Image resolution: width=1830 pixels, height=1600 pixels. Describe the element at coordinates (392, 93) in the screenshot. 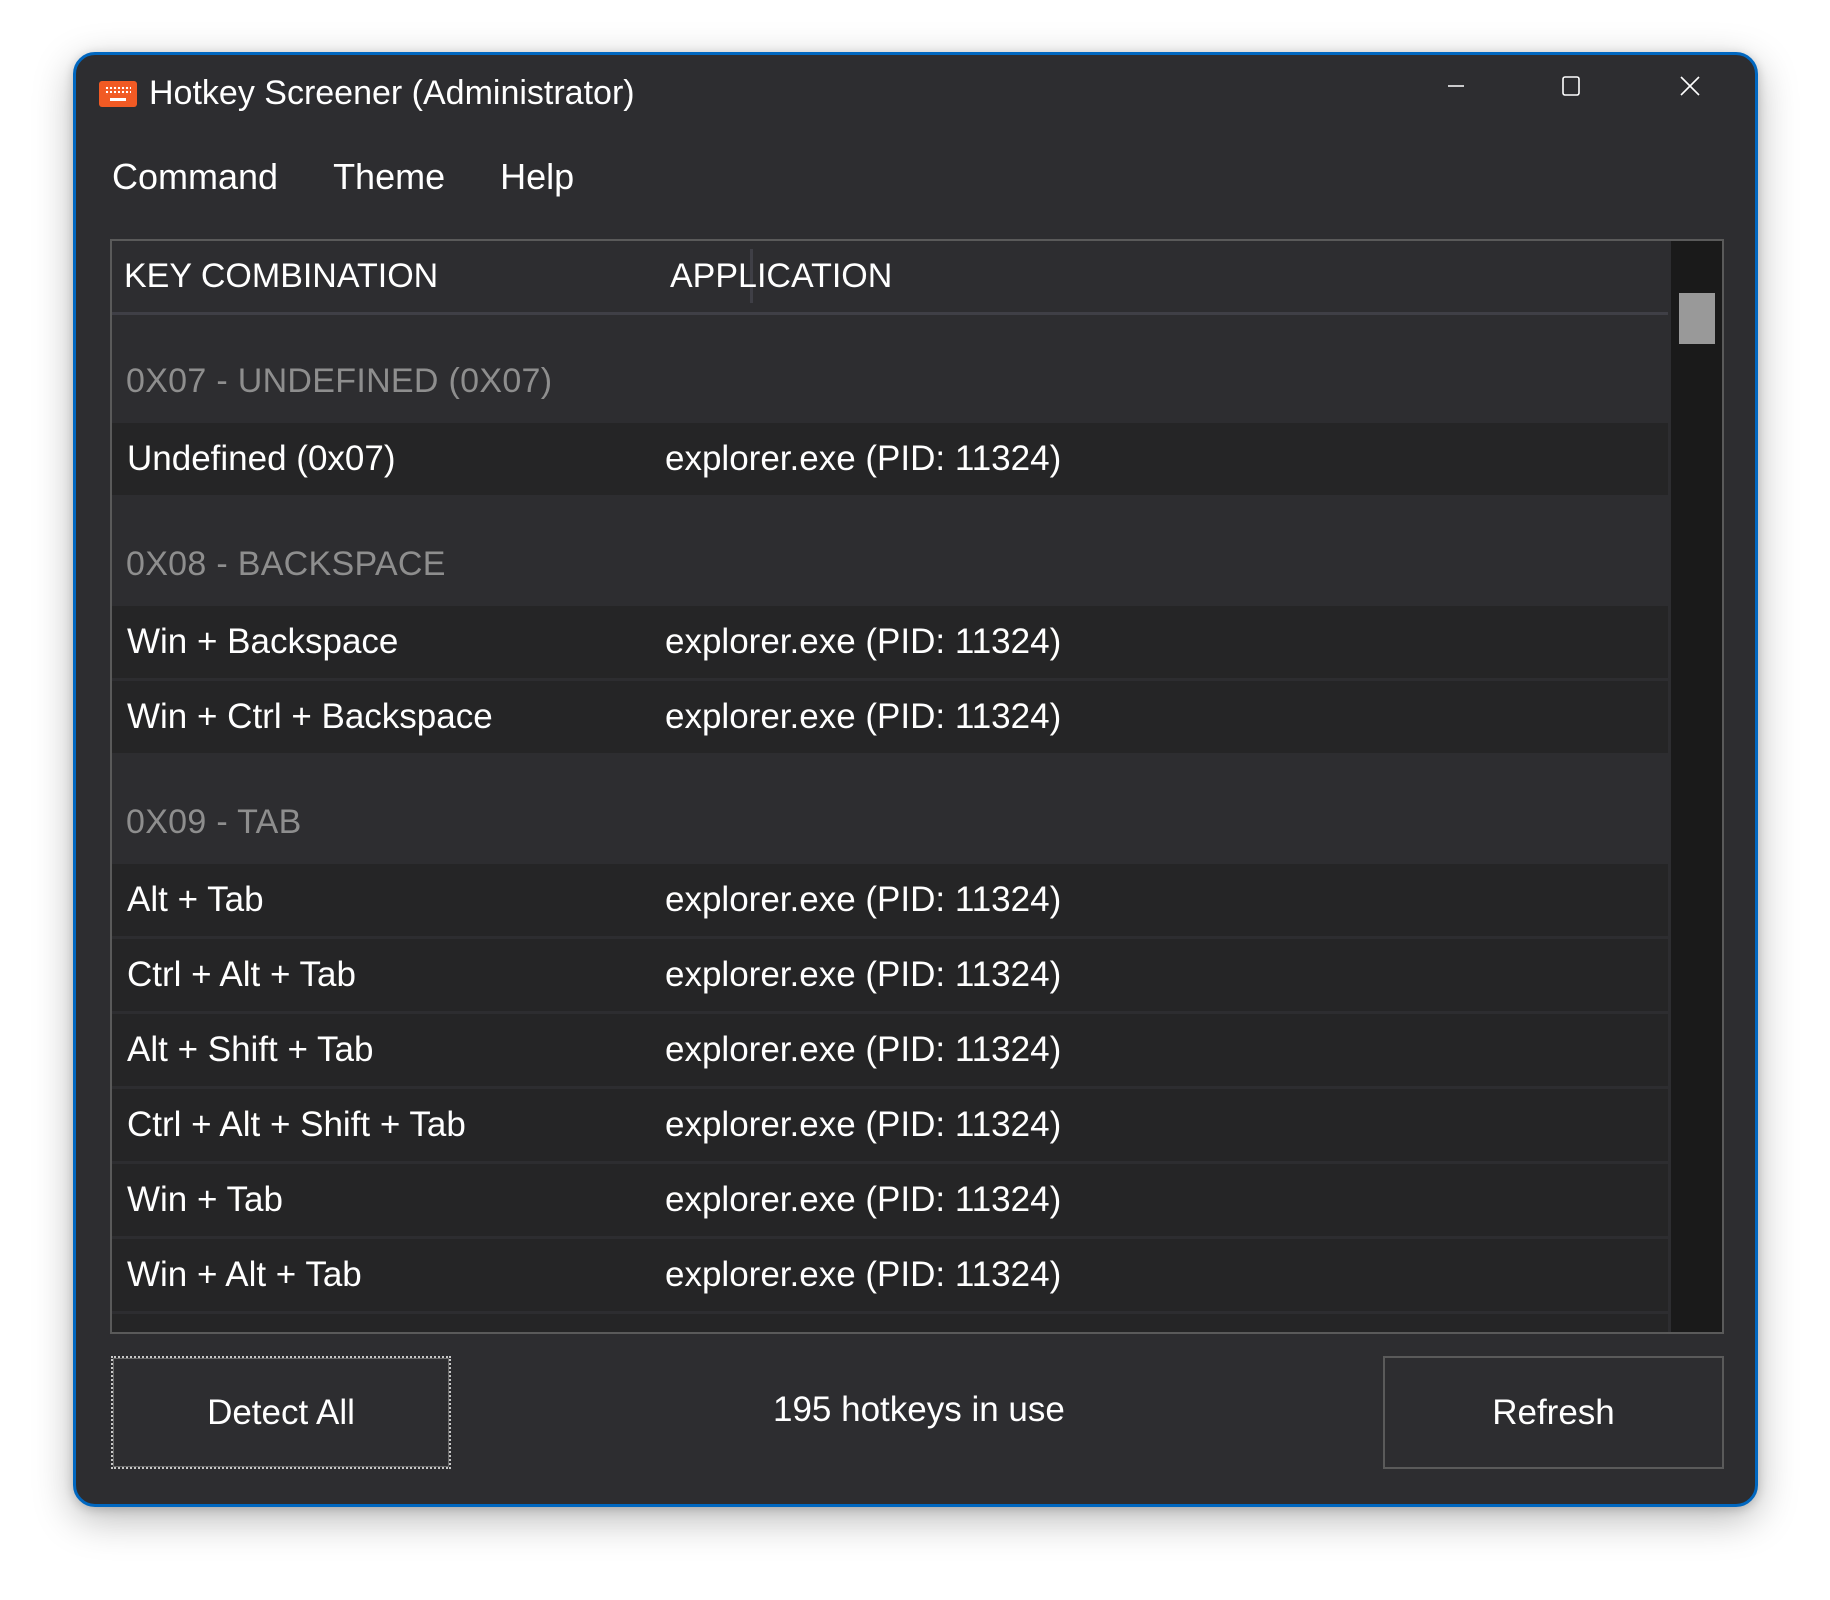

I see `window-title: Hotkey Screener (Administrator)` at that location.